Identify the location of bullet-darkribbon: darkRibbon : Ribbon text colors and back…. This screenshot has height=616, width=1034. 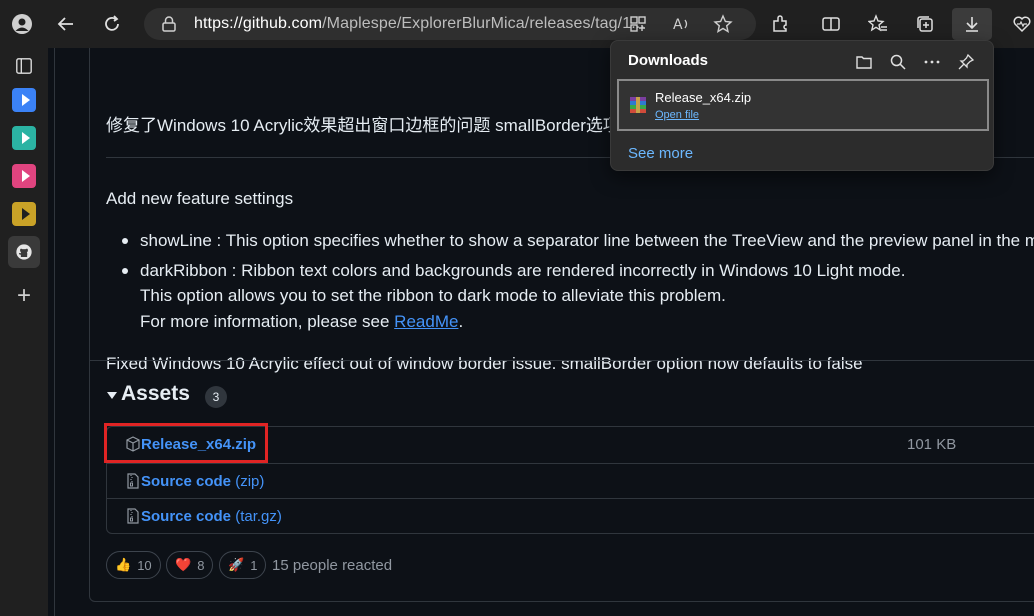
(523, 270).